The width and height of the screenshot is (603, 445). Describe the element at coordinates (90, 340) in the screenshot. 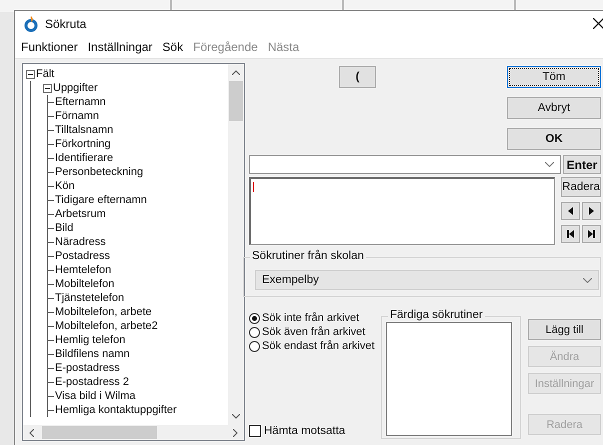

I see `tree-item: Hemlig telefon` at that location.